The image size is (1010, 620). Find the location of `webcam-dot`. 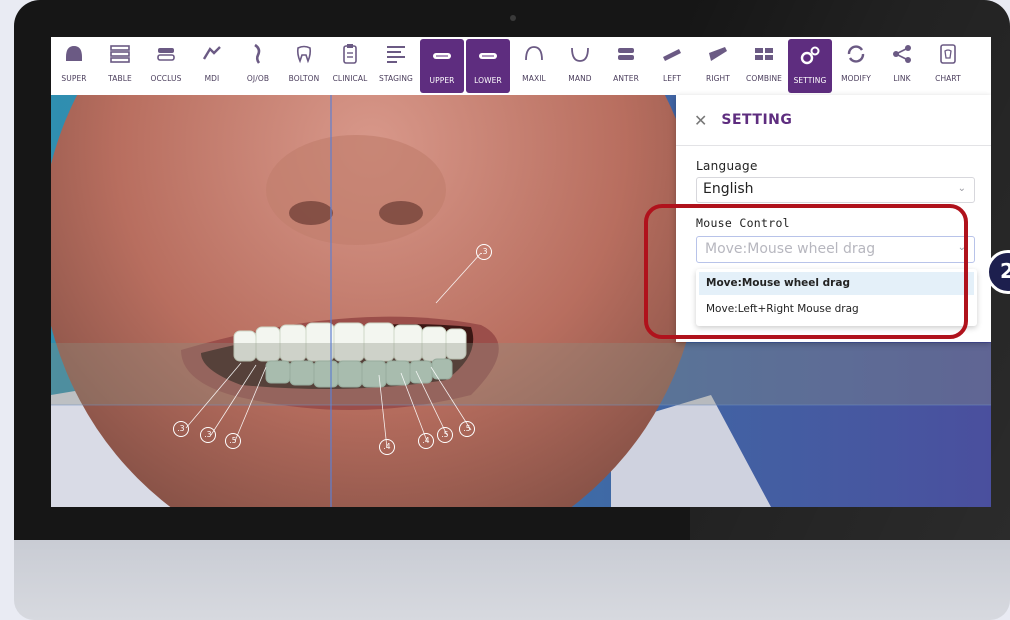

webcam-dot is located at coordinates (513, 18).